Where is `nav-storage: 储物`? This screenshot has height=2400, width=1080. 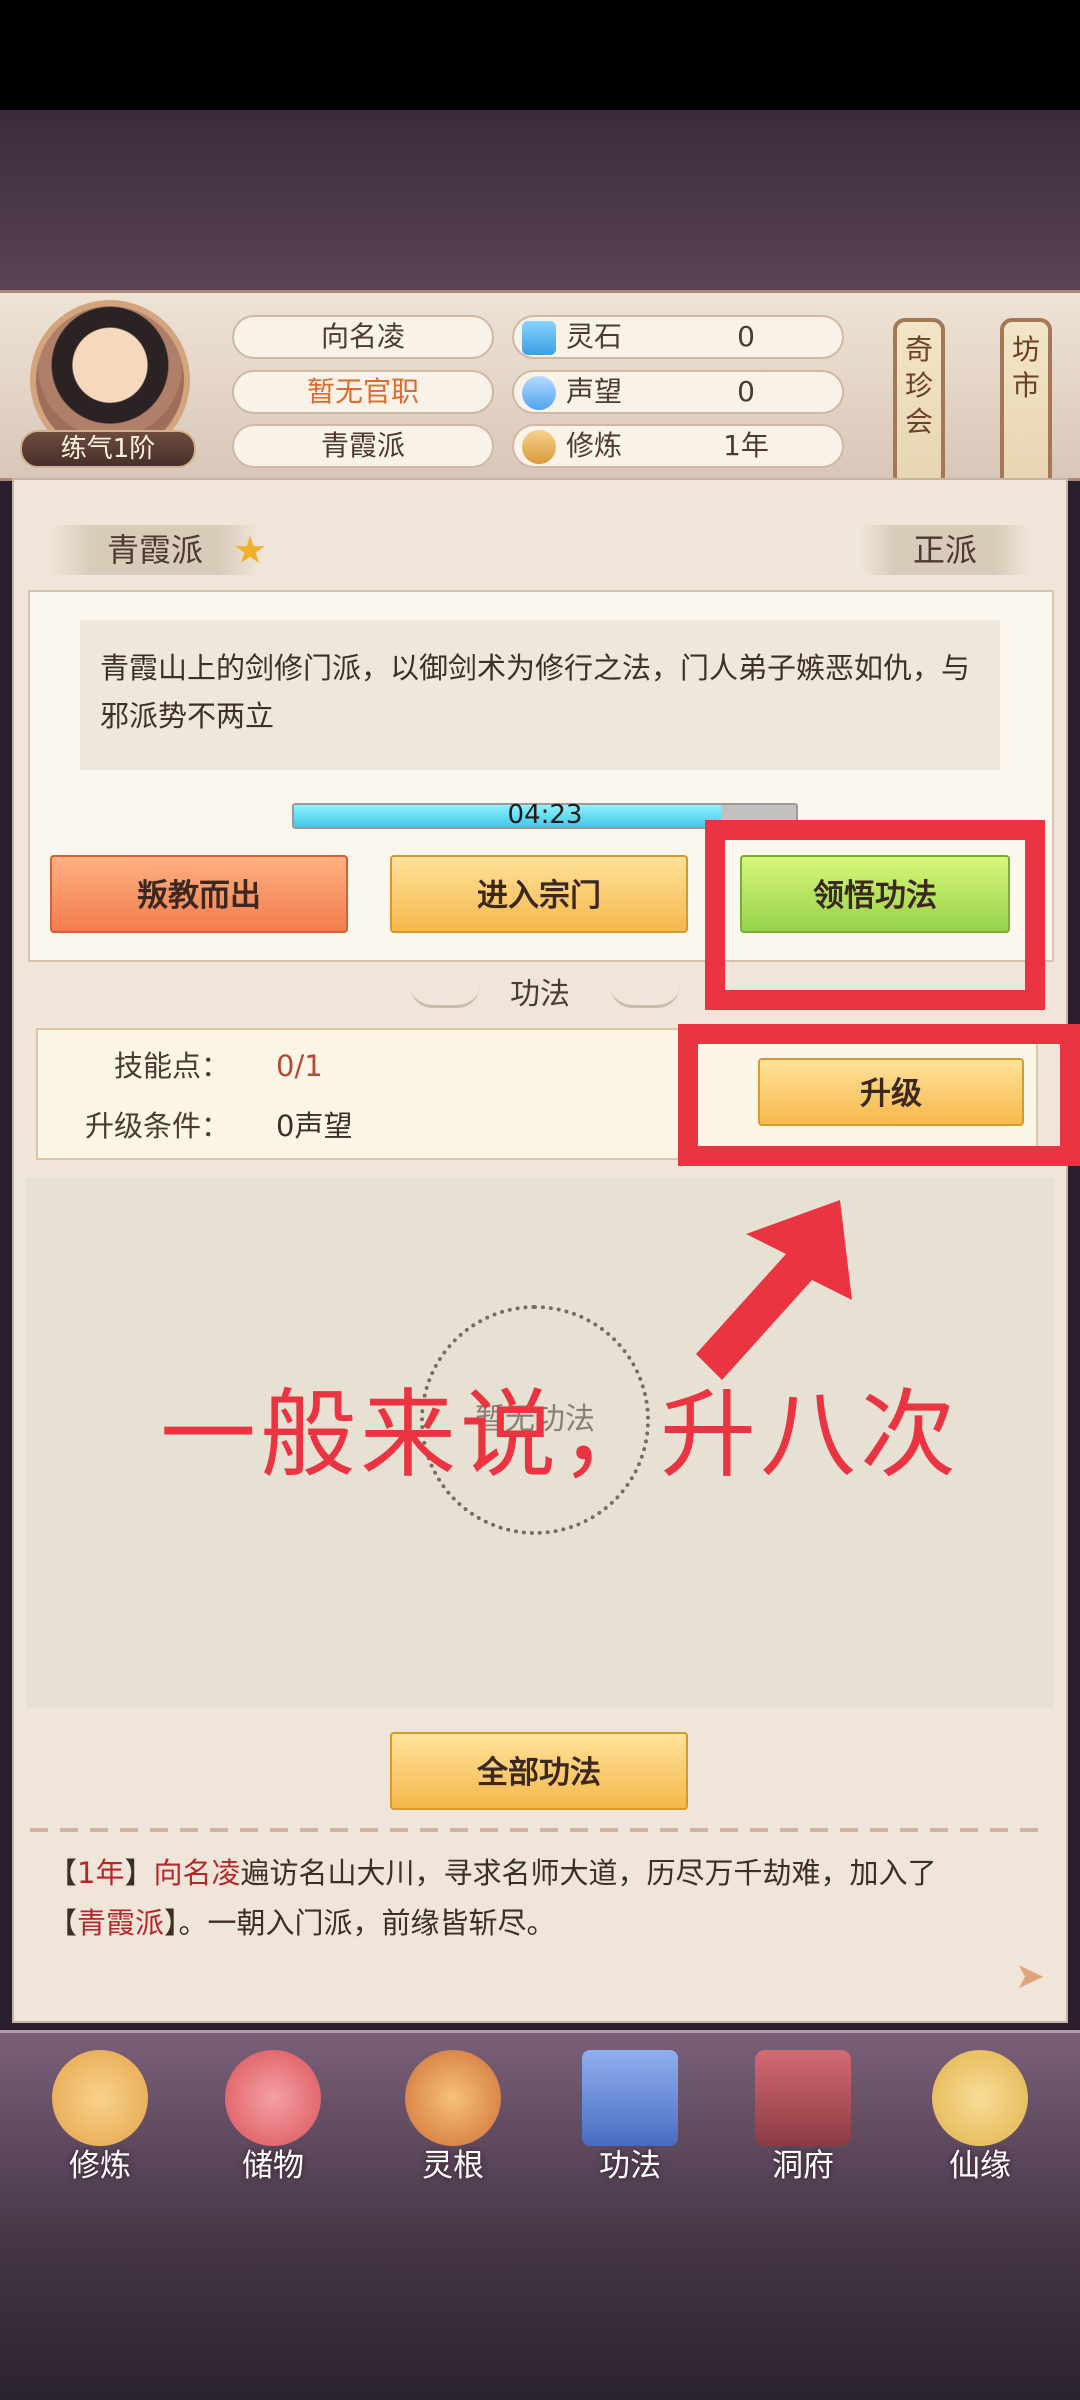 nav-storage: 储物 is located at coordinates (273, 2130).